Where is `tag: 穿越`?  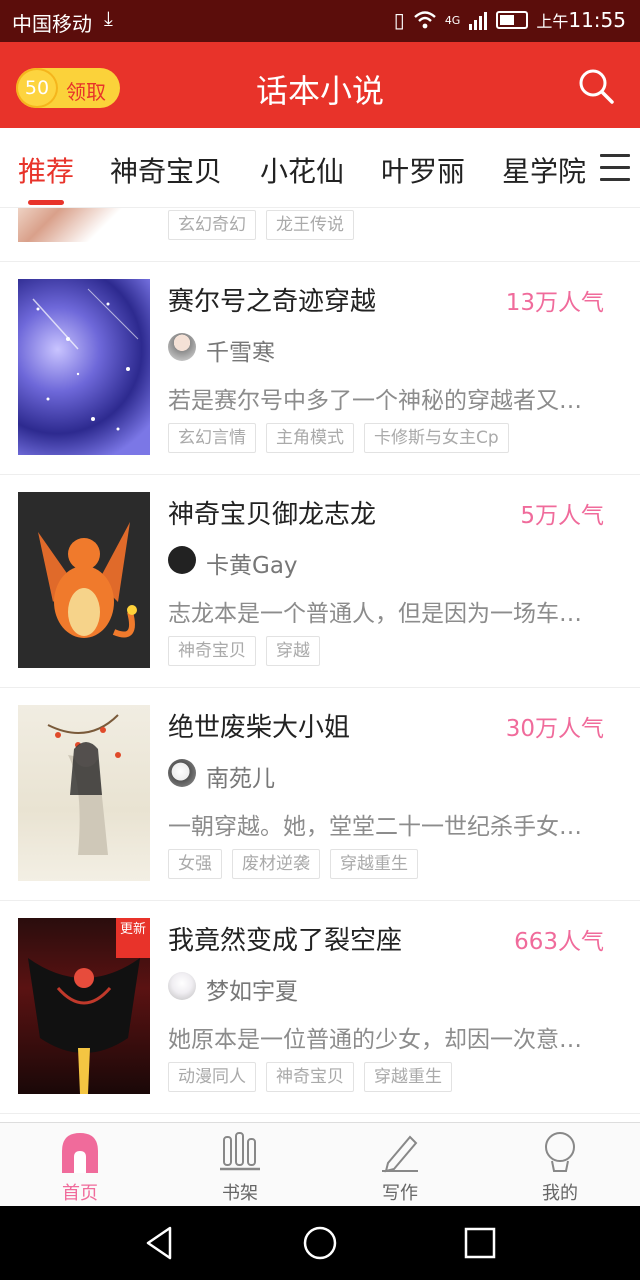 tag: 穿越 is located at coordinates (293, 651).